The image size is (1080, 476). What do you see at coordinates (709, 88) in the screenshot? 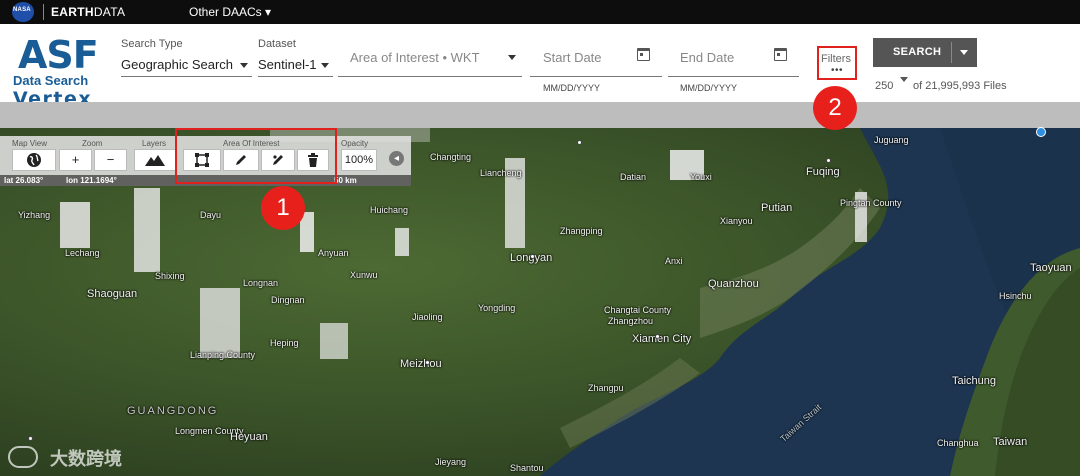
I see `end-date-hint: MM/DD/YYYY` at bounding box center [709, 88].